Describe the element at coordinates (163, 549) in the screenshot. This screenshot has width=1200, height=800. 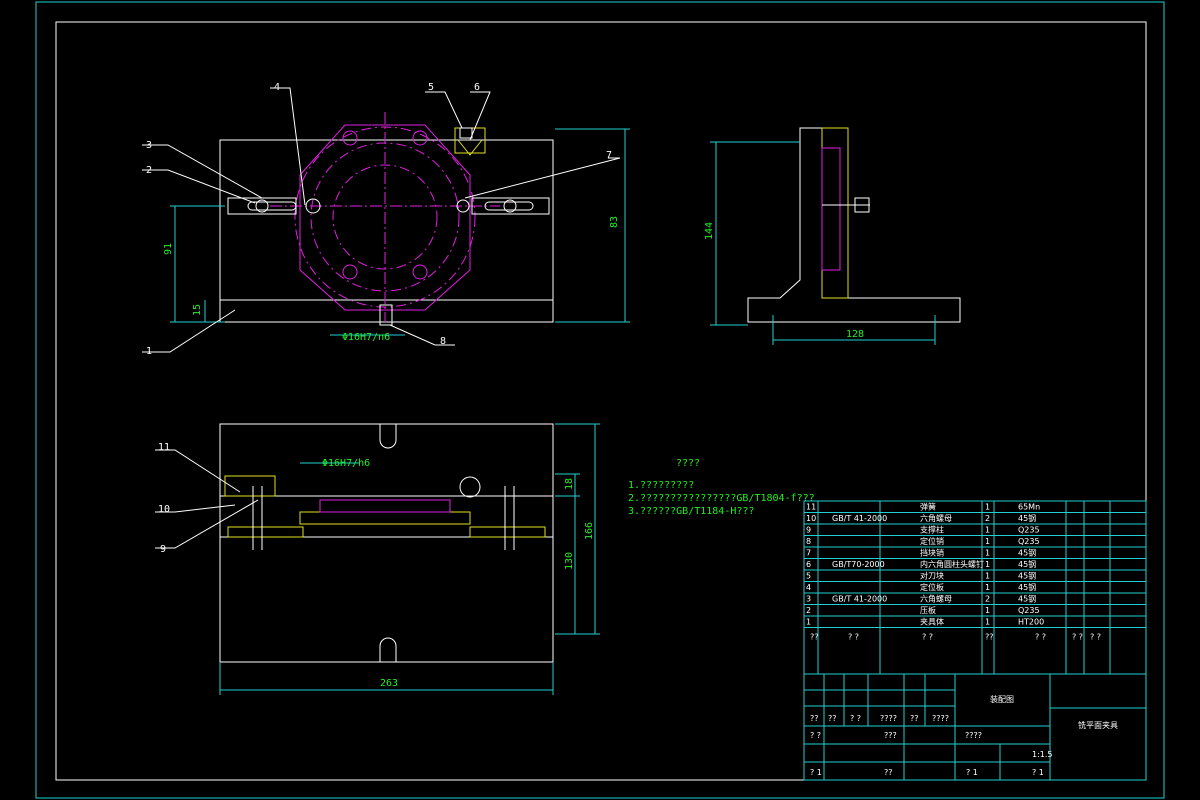
I see `balloon-9: 9` at that location.